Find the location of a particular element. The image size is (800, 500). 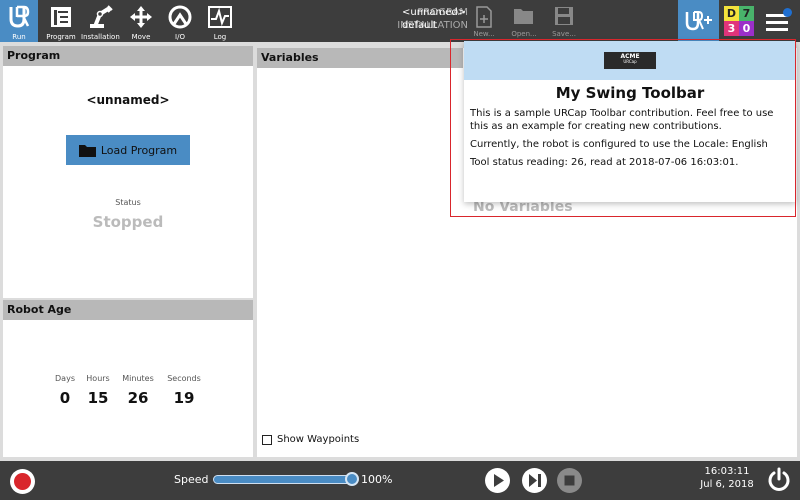

show-waypoints-toggle: Show Waypoints is located at coordinates (310, 439).